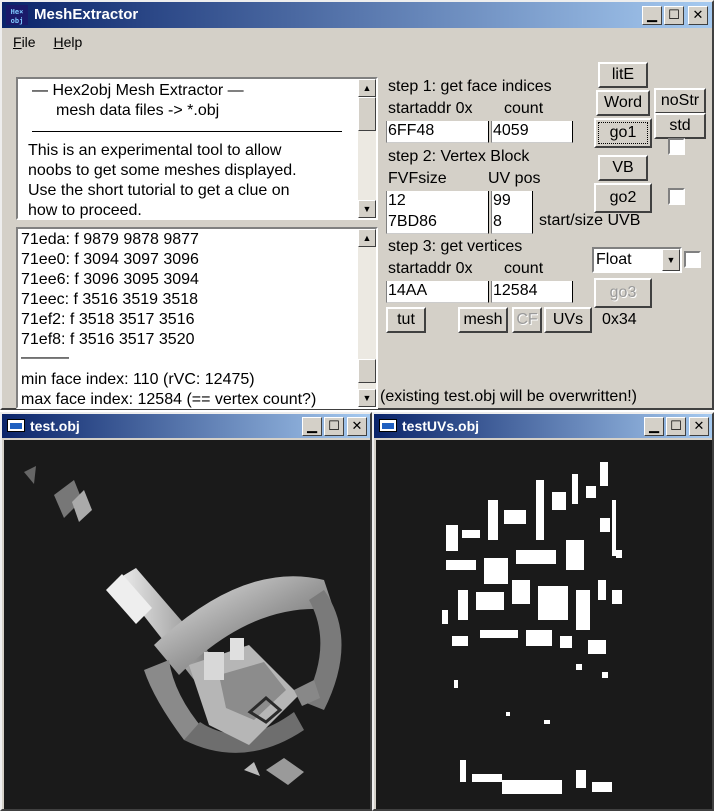  I want to click on vb-button: VB, so click(623, 168).